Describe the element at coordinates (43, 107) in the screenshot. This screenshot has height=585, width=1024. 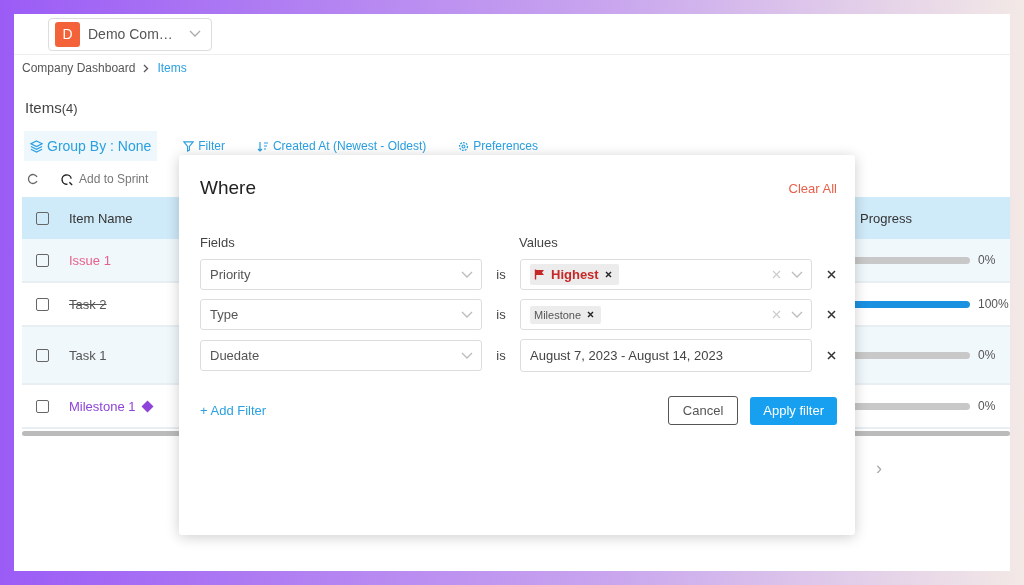
I see `page-title: Items` at that location.